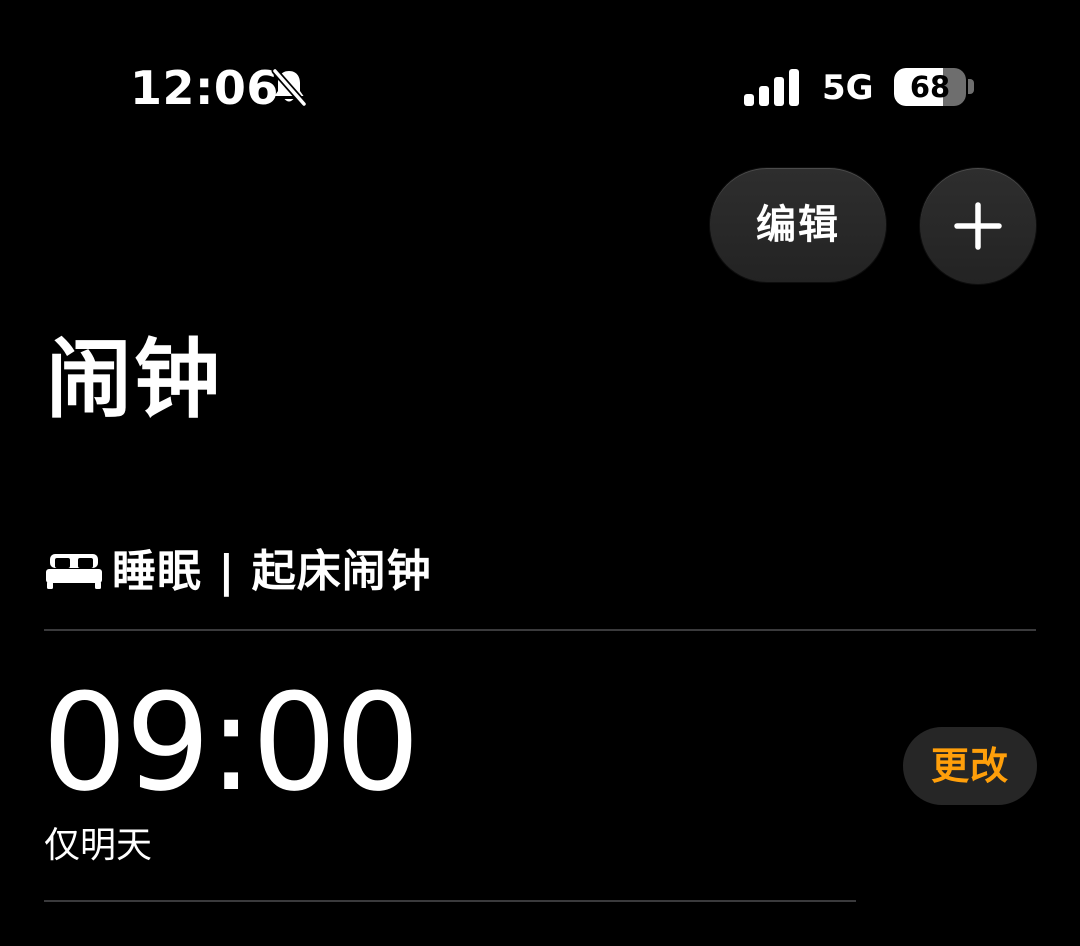 The height and width of the screenshot is (946, 1080). What do you see at coordinates (848, 88) in the screenshot?
I see `network-type: 5G` at bounding box center [848, 88].